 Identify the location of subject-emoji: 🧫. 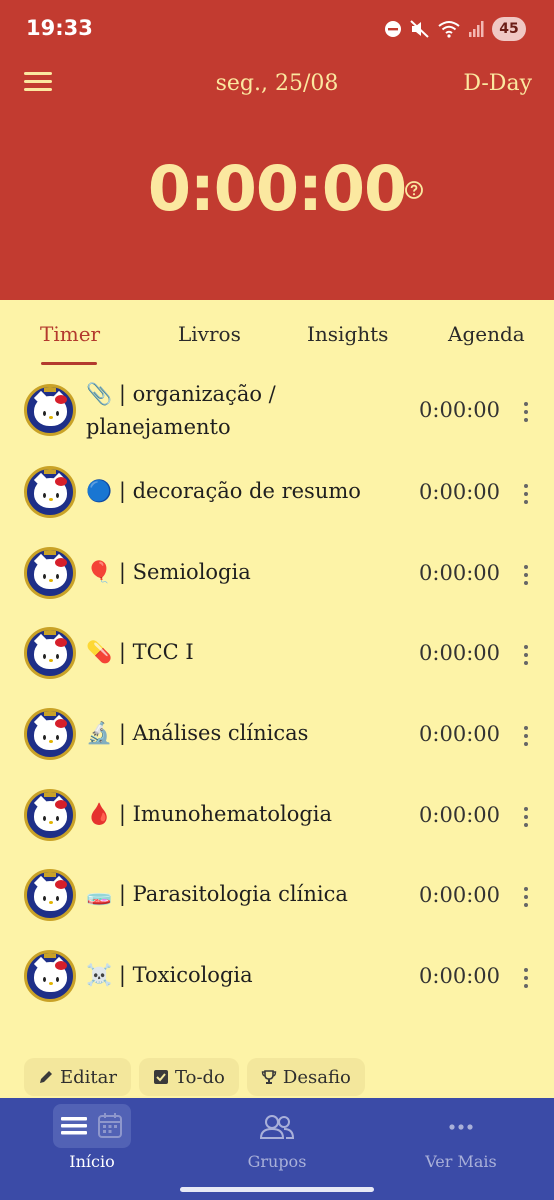
(99, 894).